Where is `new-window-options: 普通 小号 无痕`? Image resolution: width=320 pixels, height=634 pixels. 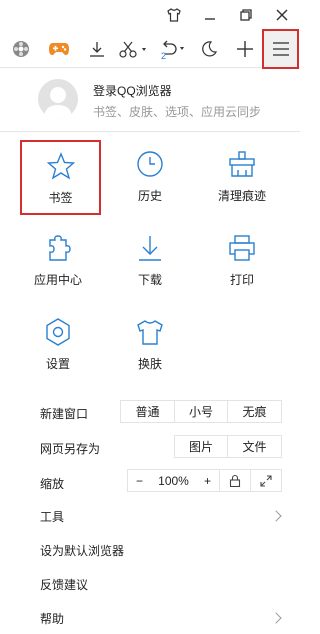 new-window-options: 普通 小号 无痕 is located at coordinates (201, 411).